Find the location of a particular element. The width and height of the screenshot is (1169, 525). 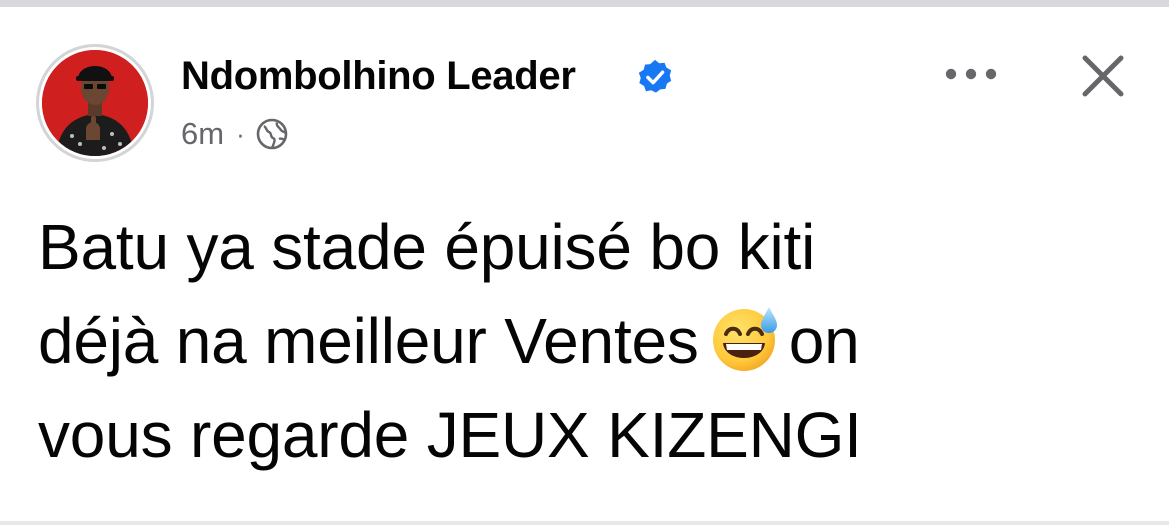

bottom-divider is located at coordinates (584, 523).